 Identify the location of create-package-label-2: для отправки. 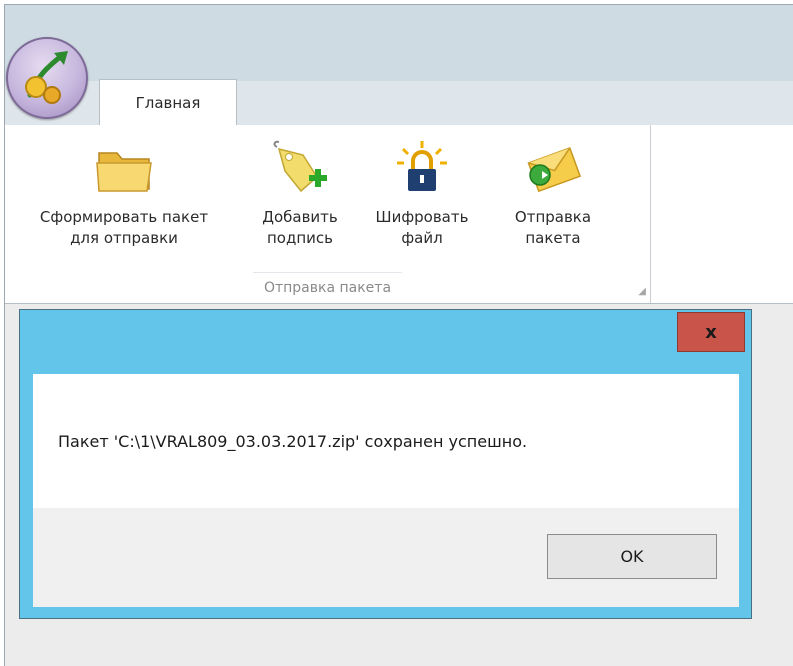
(124, 238).